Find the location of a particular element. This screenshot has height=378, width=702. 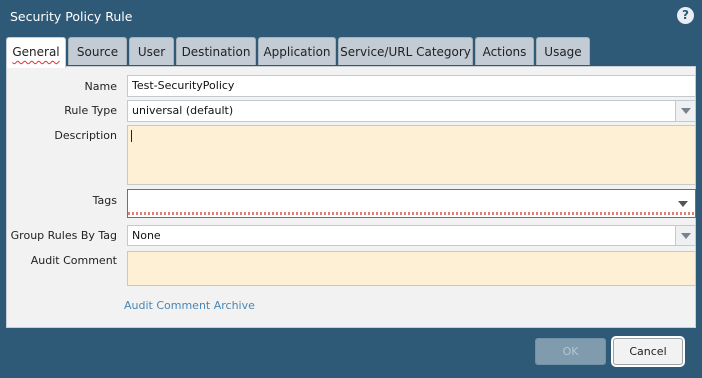

cancel-button: Cancel is located at coordinates (648, 351).